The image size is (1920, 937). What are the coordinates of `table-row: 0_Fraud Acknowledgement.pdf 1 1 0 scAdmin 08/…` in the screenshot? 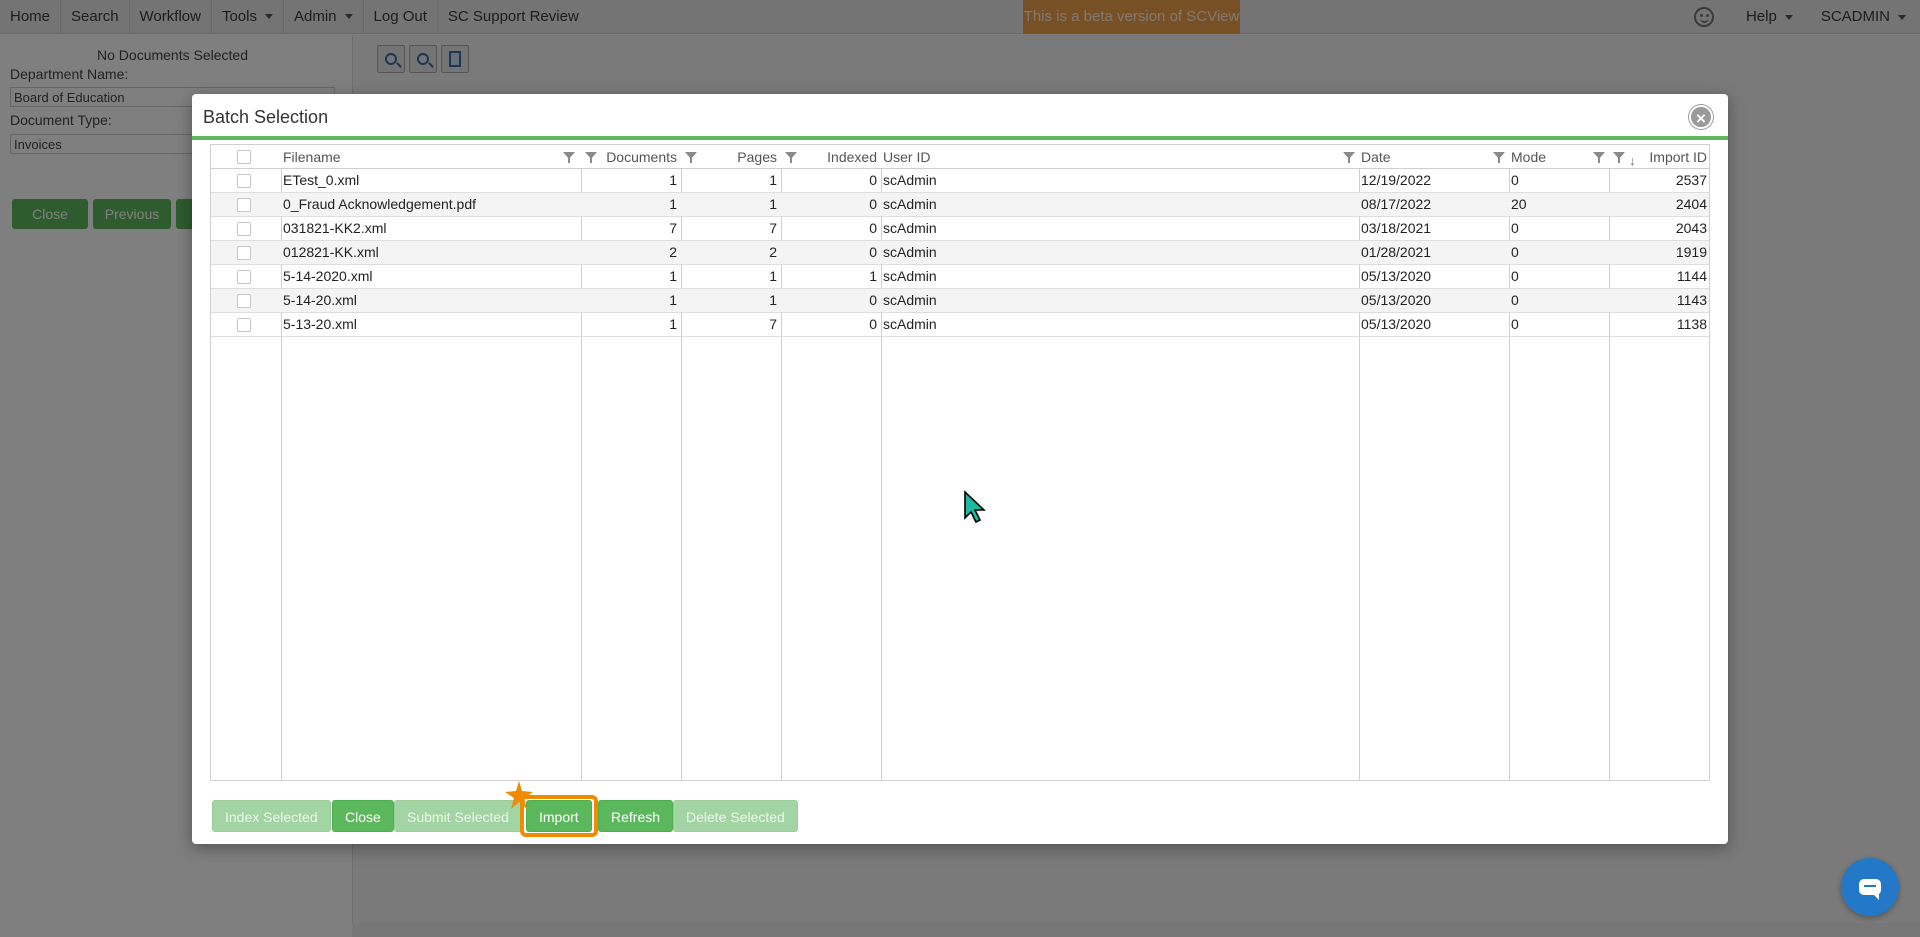 It's located at (960, 205).